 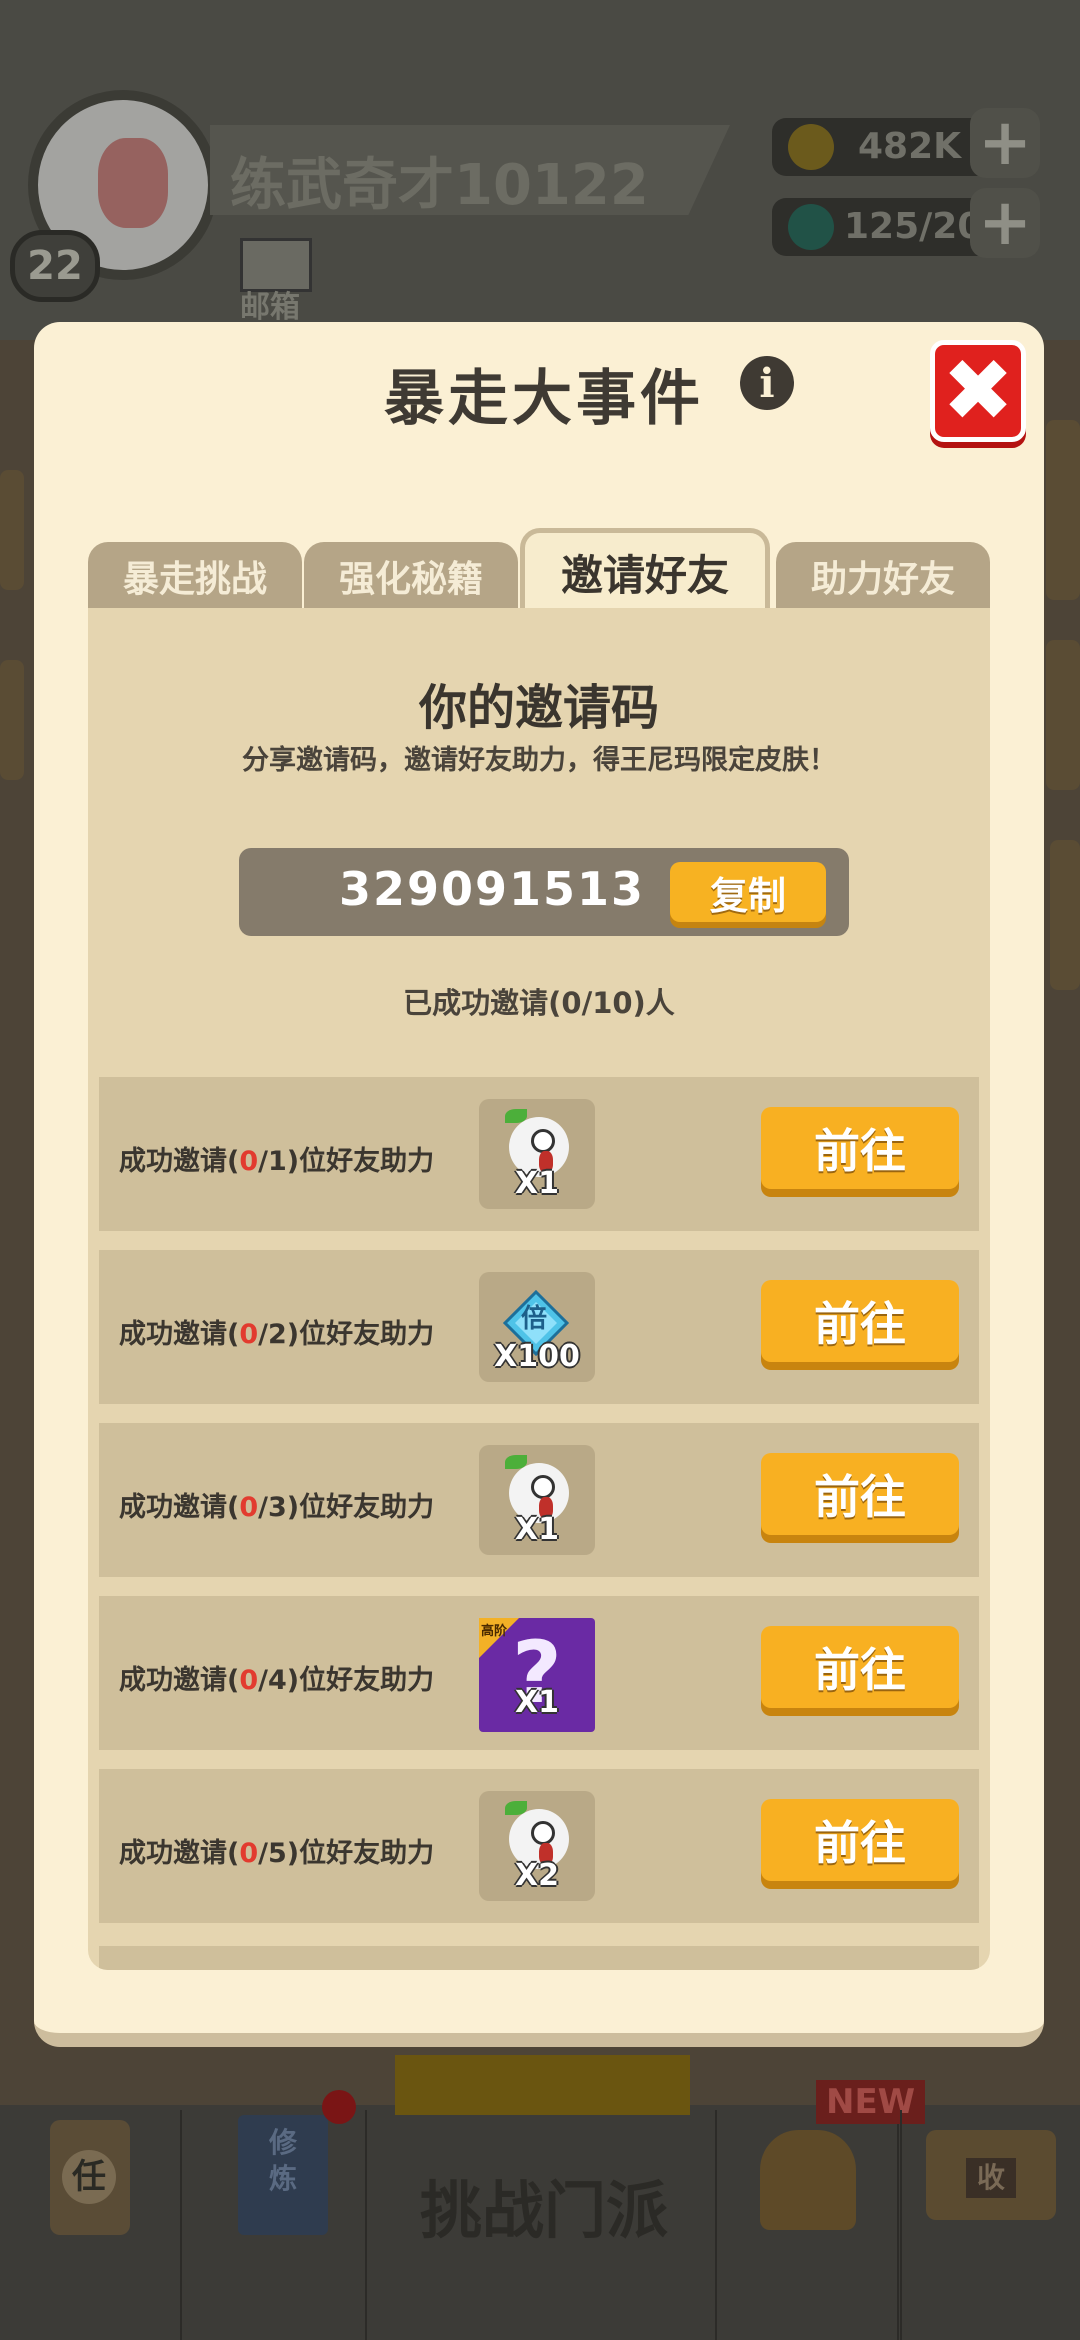 What do you see at coordinates (910, 146) in the screenshot?
I see `gold-amount: 482K` at bounding box center [910, 146].